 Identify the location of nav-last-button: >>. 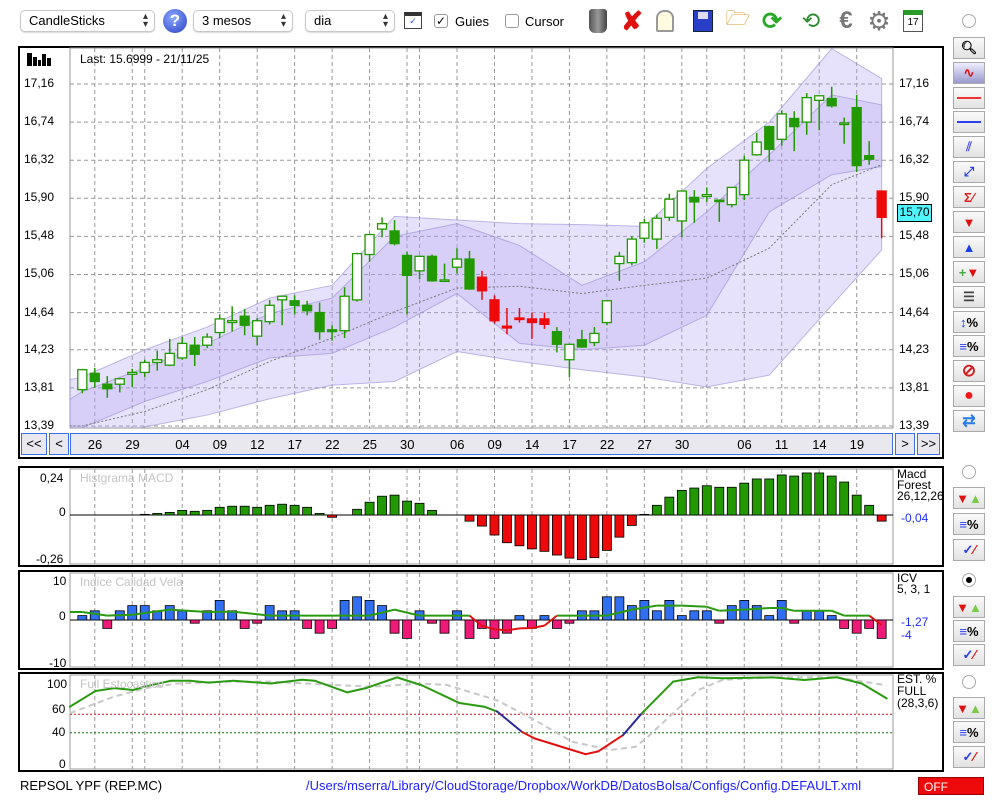
(928, 444).